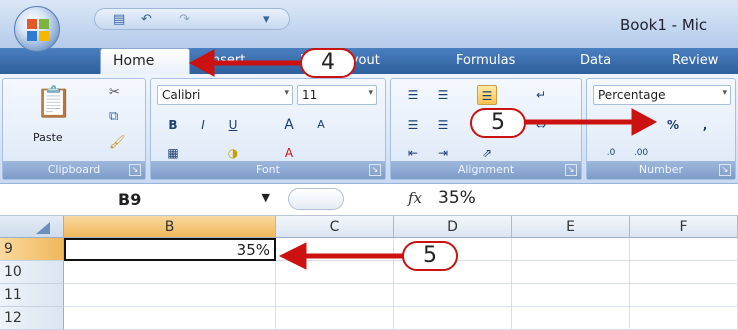 This screenshot has width=738, height=330. Describe the element at coordinates (725, 170) in the screenshot. I see `number-launcher-icon: ↘` at that location.